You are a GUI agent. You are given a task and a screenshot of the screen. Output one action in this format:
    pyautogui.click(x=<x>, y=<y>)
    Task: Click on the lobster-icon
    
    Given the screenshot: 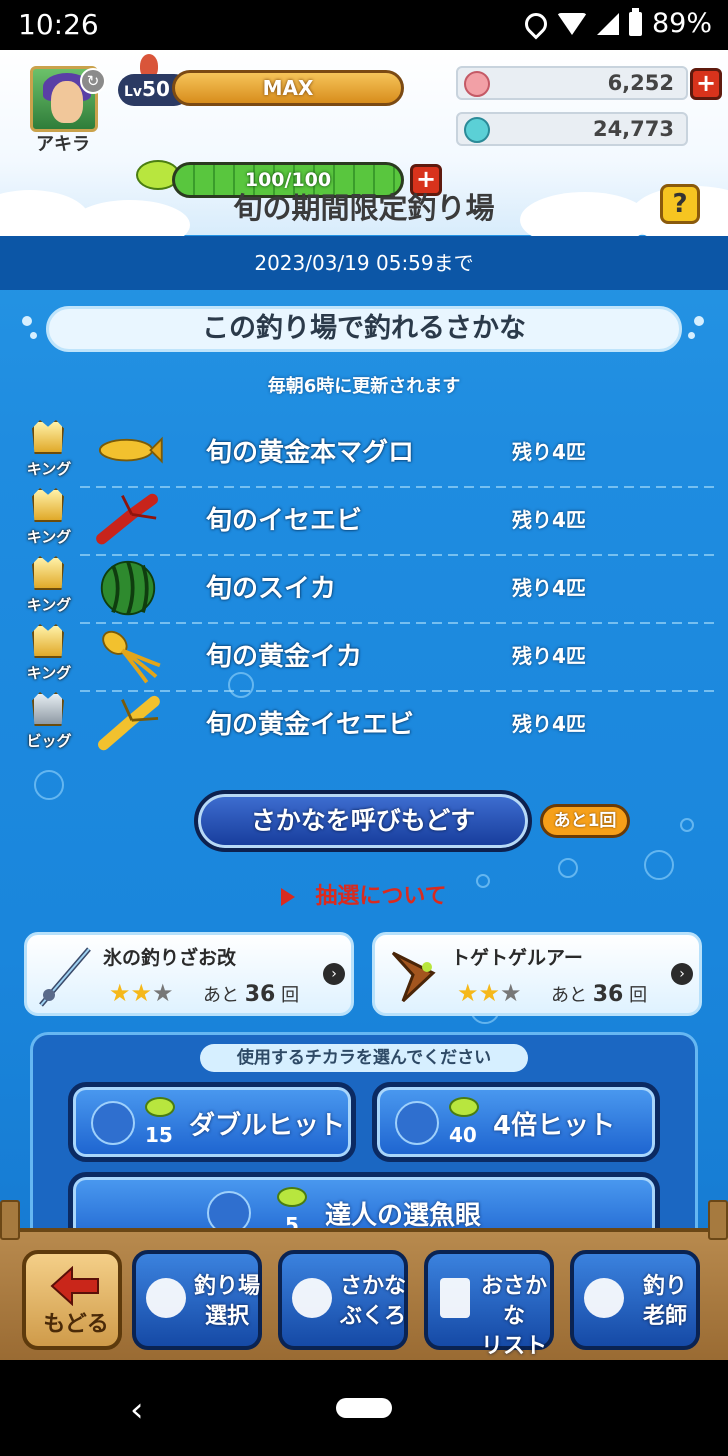 What is the action you would take?
    pyautogui.click(x=127, y=519)
    